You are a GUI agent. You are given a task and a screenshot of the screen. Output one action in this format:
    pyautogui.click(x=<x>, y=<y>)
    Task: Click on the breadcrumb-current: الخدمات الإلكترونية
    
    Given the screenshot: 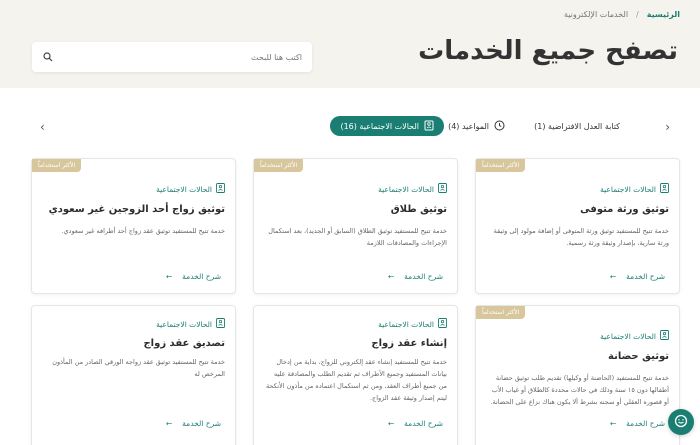 What is the action you would take?
    pyautogui.click(x=596, y=14)
    